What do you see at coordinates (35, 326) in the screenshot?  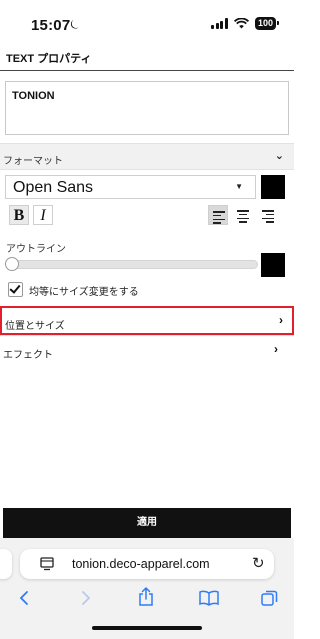 I see `position-size-label: 位置とサイズ` at bounding box center [35, 326].